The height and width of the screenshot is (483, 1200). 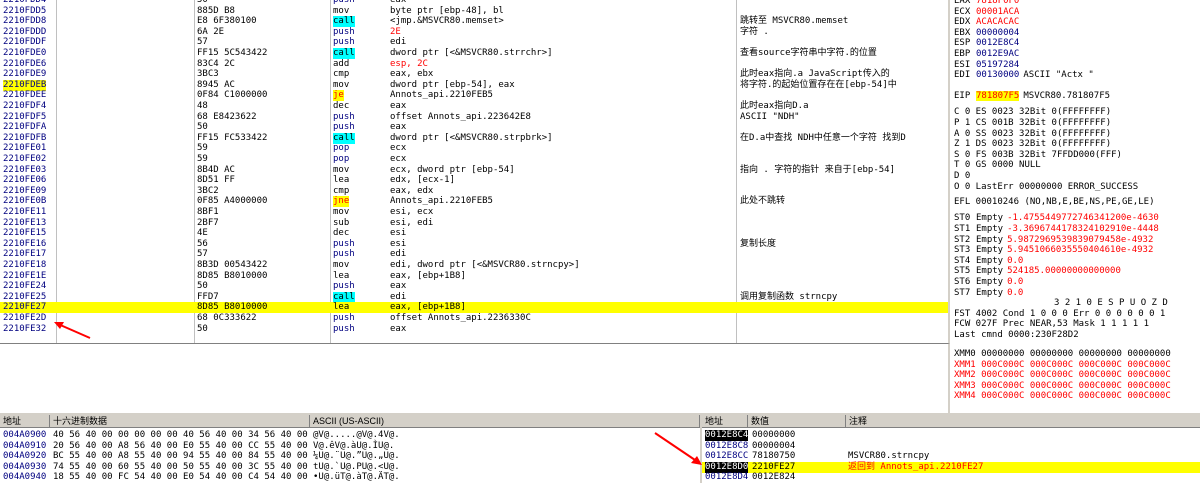 What do you see at coordinates (474, 254) in the screenshot?
I see `disasm-row: 2210FE17 57 push edi` at bounding box center [474, 254].